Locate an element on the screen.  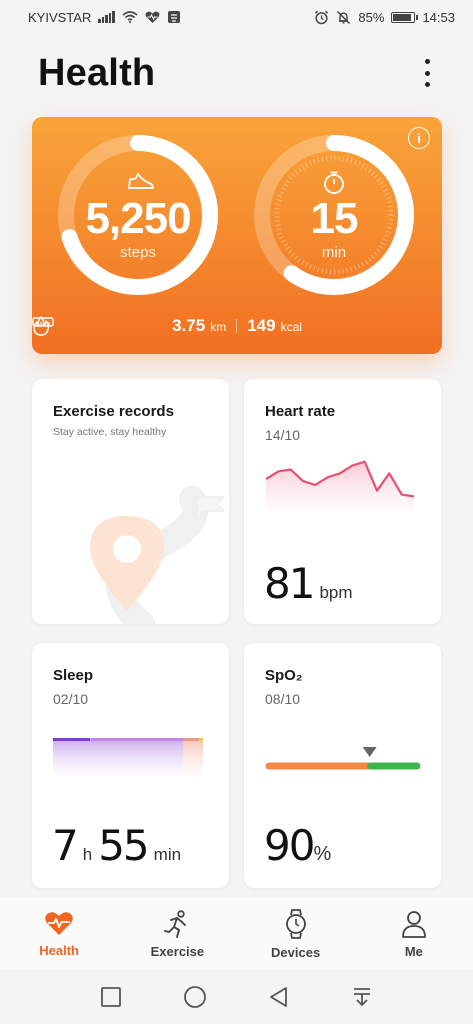
steps-readout: 5,250 steps is located at coordinates (138, 228).